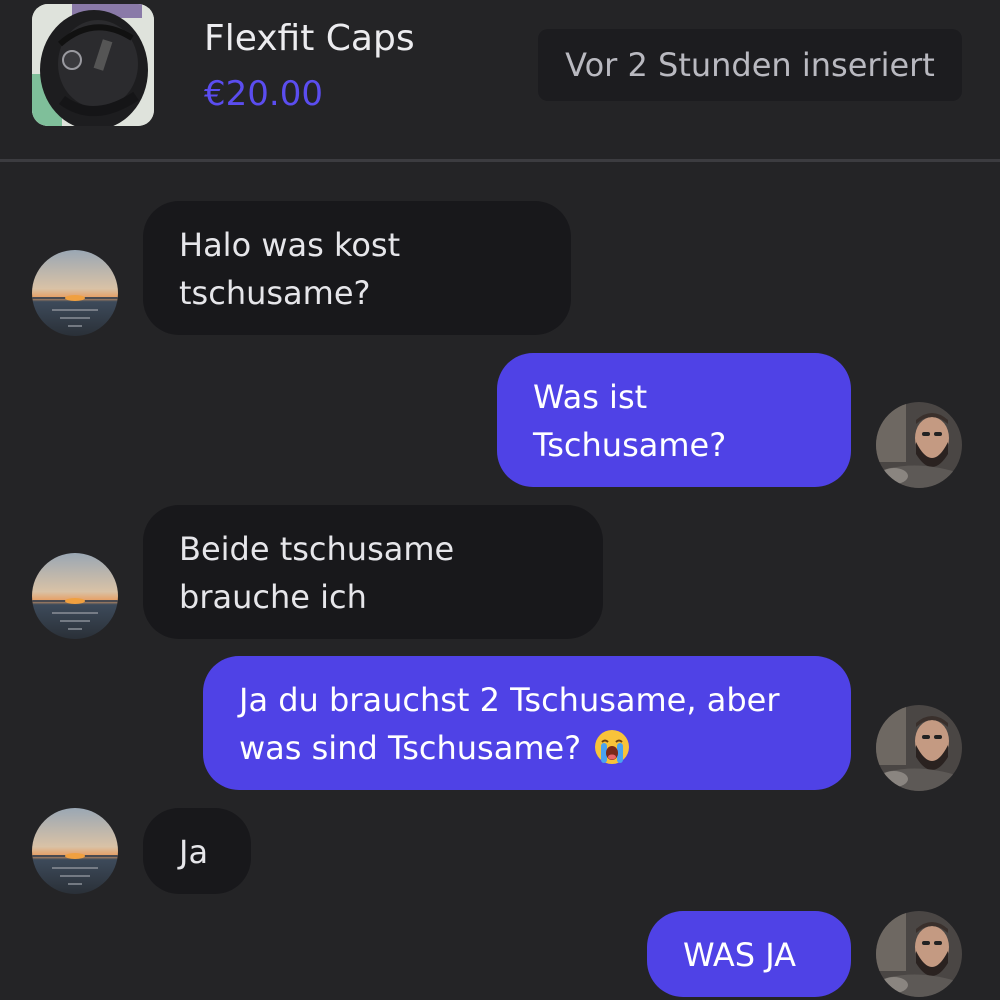 The image size is (1000, 1000). What do you see at coordinates (509, 700) in the screenshot?
I see `message-text: Ja du brauchst 2 Tschusame, aber` at bounding box center [509, 700].